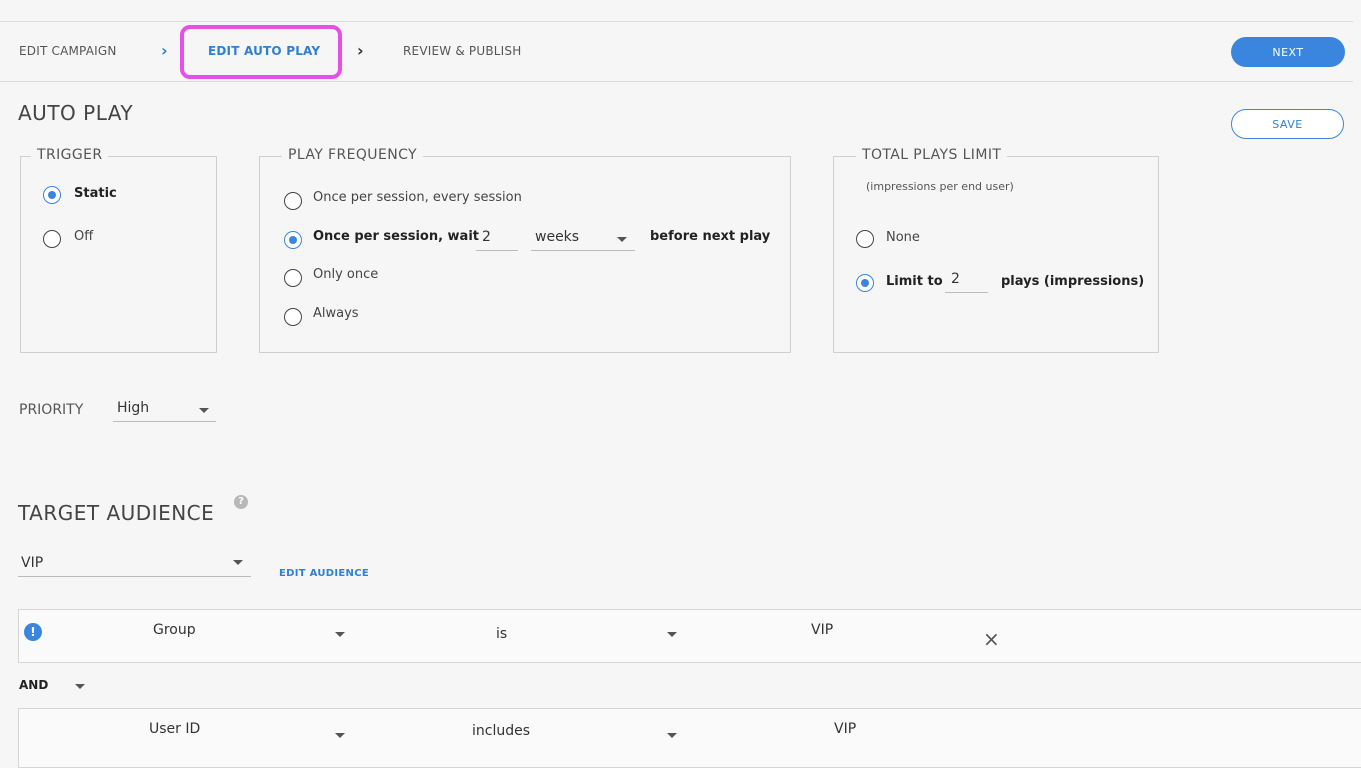 This screenshot has width=1361, height=768. I want to click on trigger-static-label: Static, so click(95, 193).